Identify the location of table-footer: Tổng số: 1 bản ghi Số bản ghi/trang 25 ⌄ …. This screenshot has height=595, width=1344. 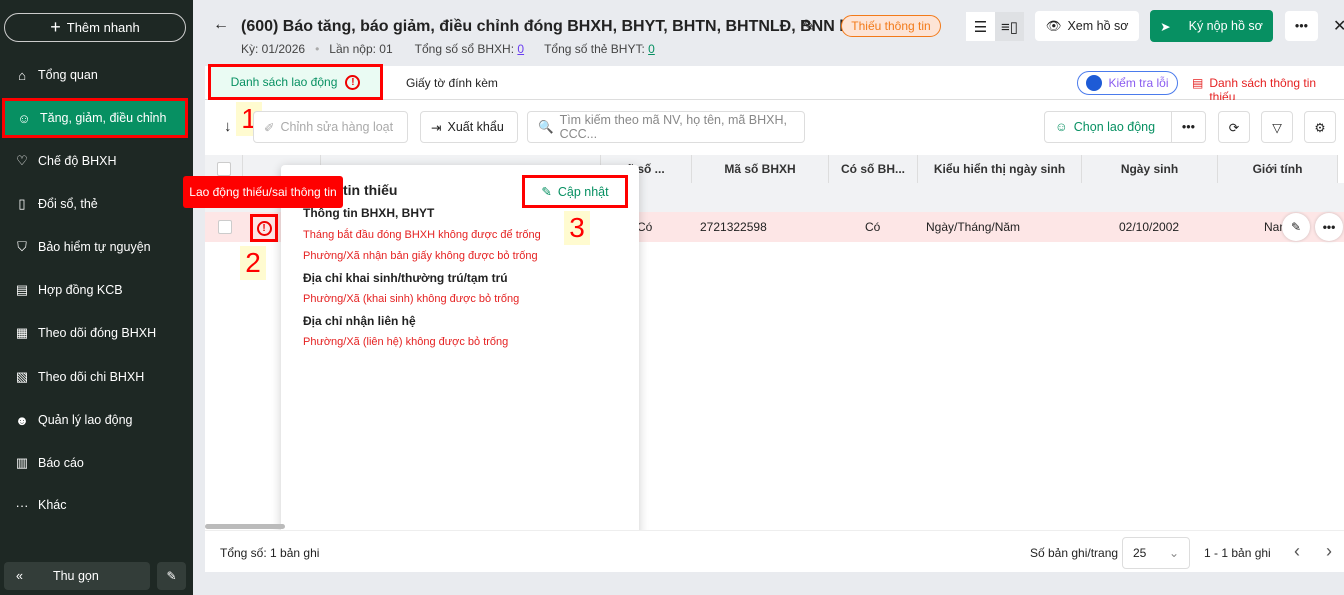
(774, 551).